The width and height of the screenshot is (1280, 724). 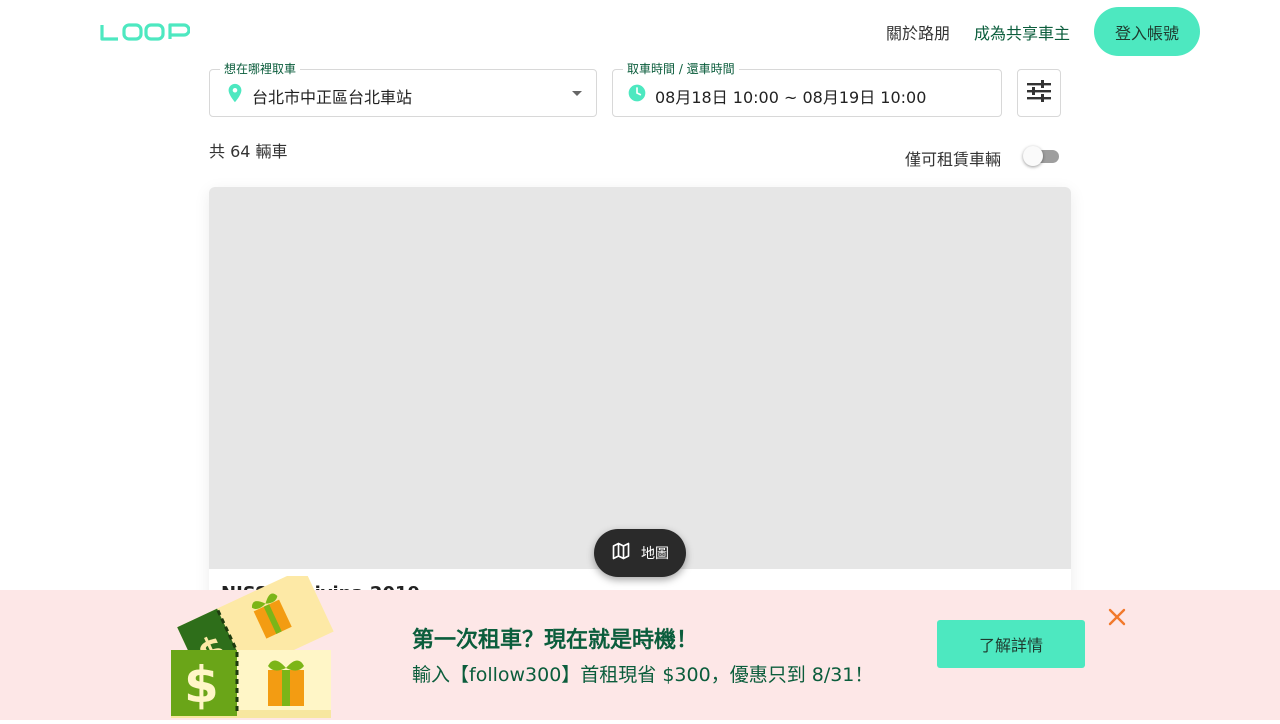 I want to click on datetime-value: 08月18日 10:00 ~ 08月19日 10:00, so click(x=791, y=97).